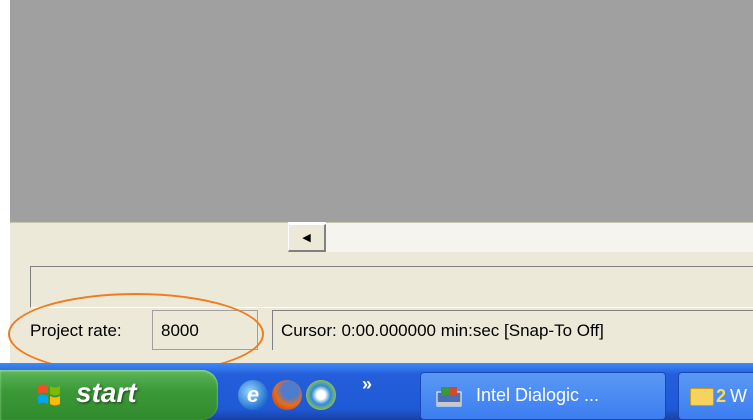  I want to click on folder-icon, so click(702, 397).